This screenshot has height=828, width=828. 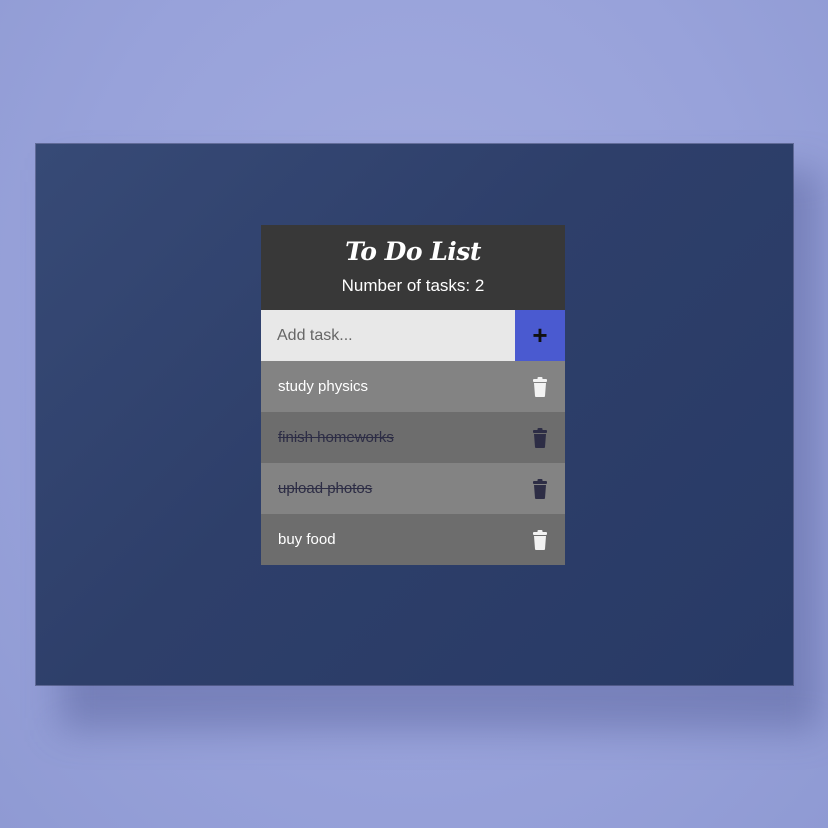 I want to click on add-task-button: +, so click(x=540, y=335).